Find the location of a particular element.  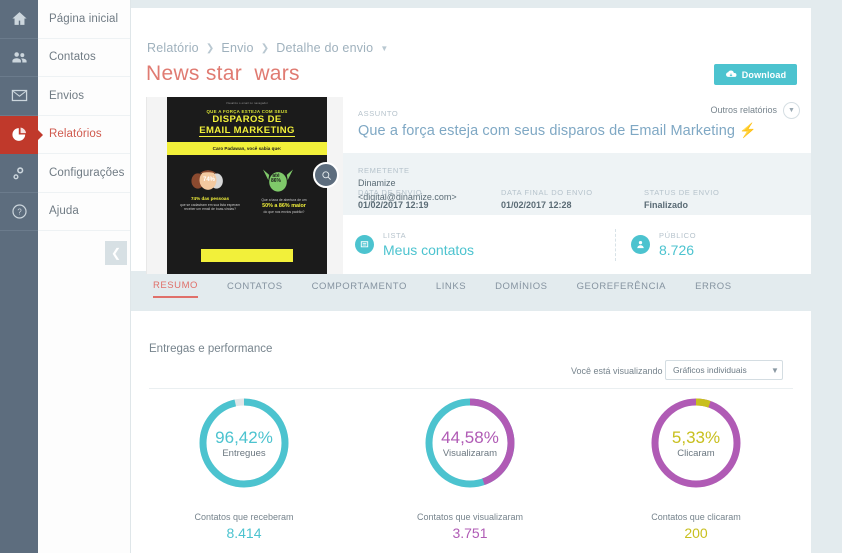

sidebar-item-ajuda: Ajuda is located at coordinates (84, 212).